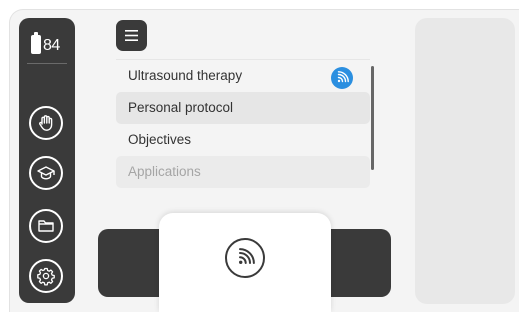 The height and width of the screenshot is (312, 519). I want to click on hand-button, so click(46, 123).